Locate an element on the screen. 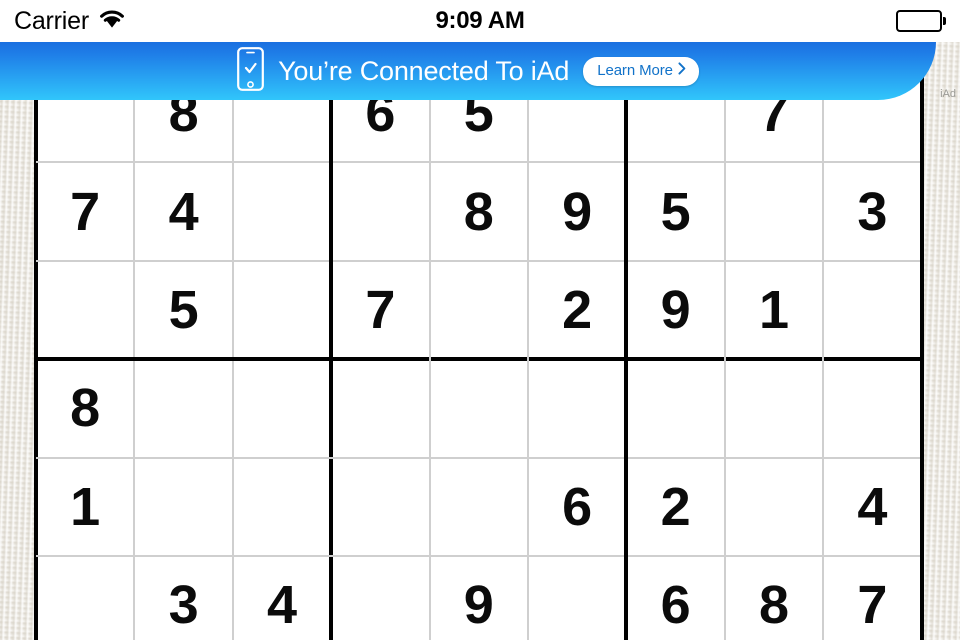 The image size is (960, 640). chevron-right-icon is located at coordinates (682, 70).